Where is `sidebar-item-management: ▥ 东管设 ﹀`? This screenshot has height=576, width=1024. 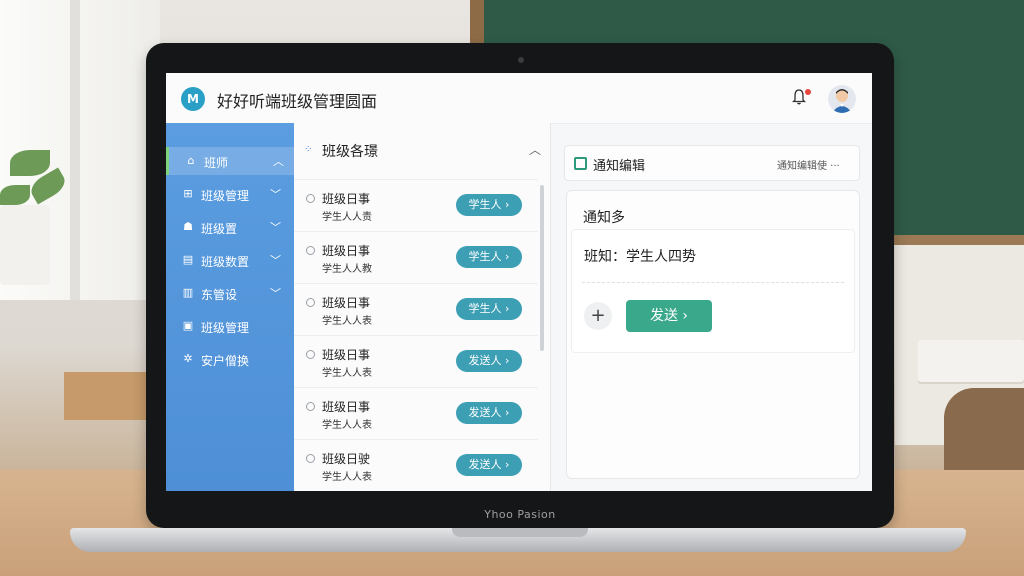
sidebar-item-management: ▥ 东管设 ﹀ is located at coordinates (230, 293).